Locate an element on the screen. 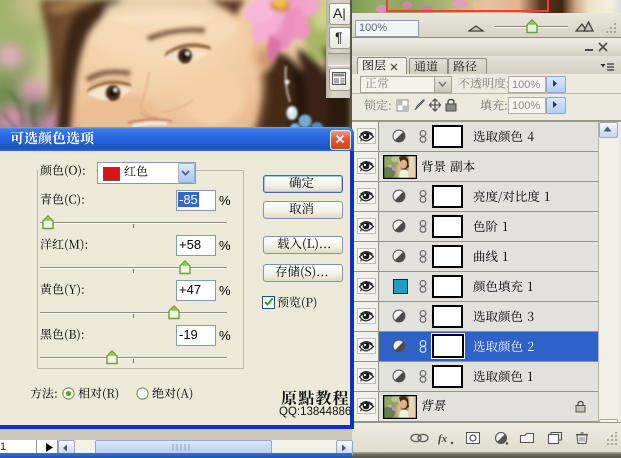 This screenshot has width=621, height=458. svg-text: fx is located at coordinates (443, 439).